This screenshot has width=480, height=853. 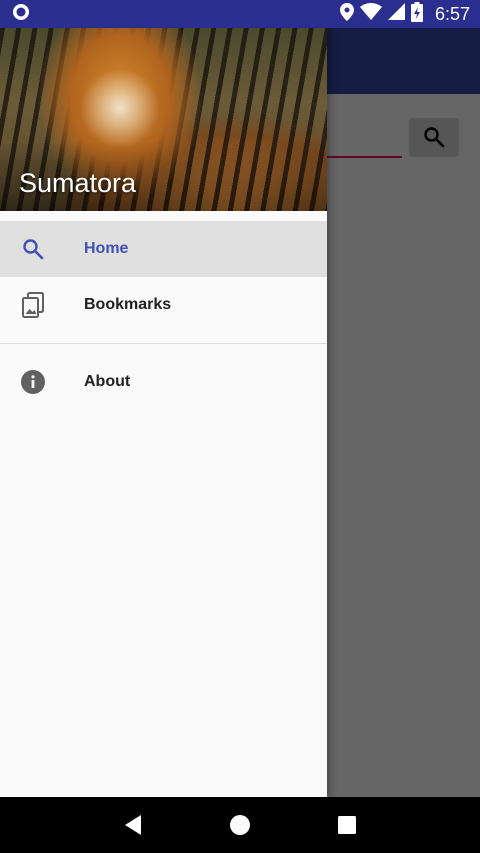 What do you see at coordinates (33, 382) in the screenshot?
I see `info-icon` at bounding box center [33, 382].